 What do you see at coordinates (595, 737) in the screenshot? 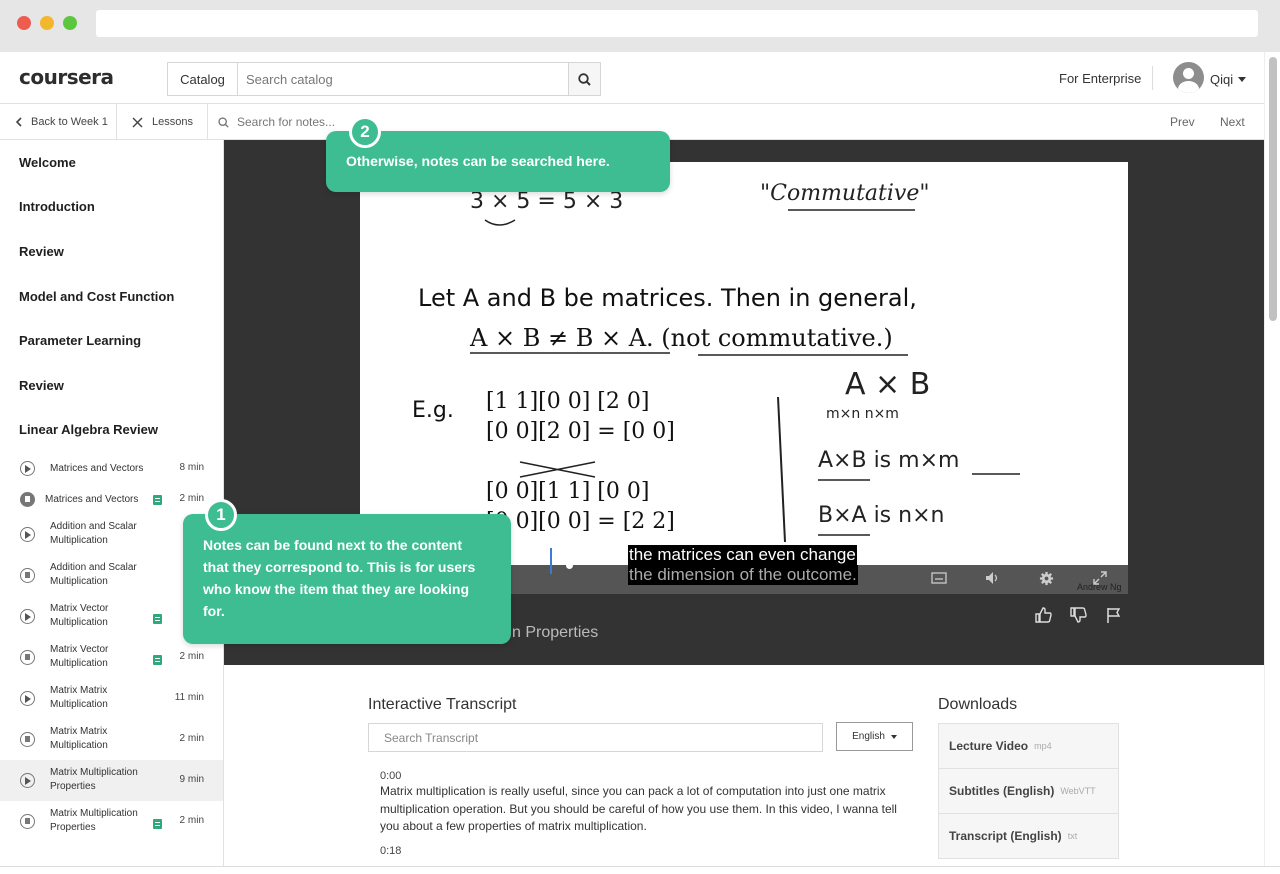
I see `transcript-search-input` at bounding box center [595, 737].